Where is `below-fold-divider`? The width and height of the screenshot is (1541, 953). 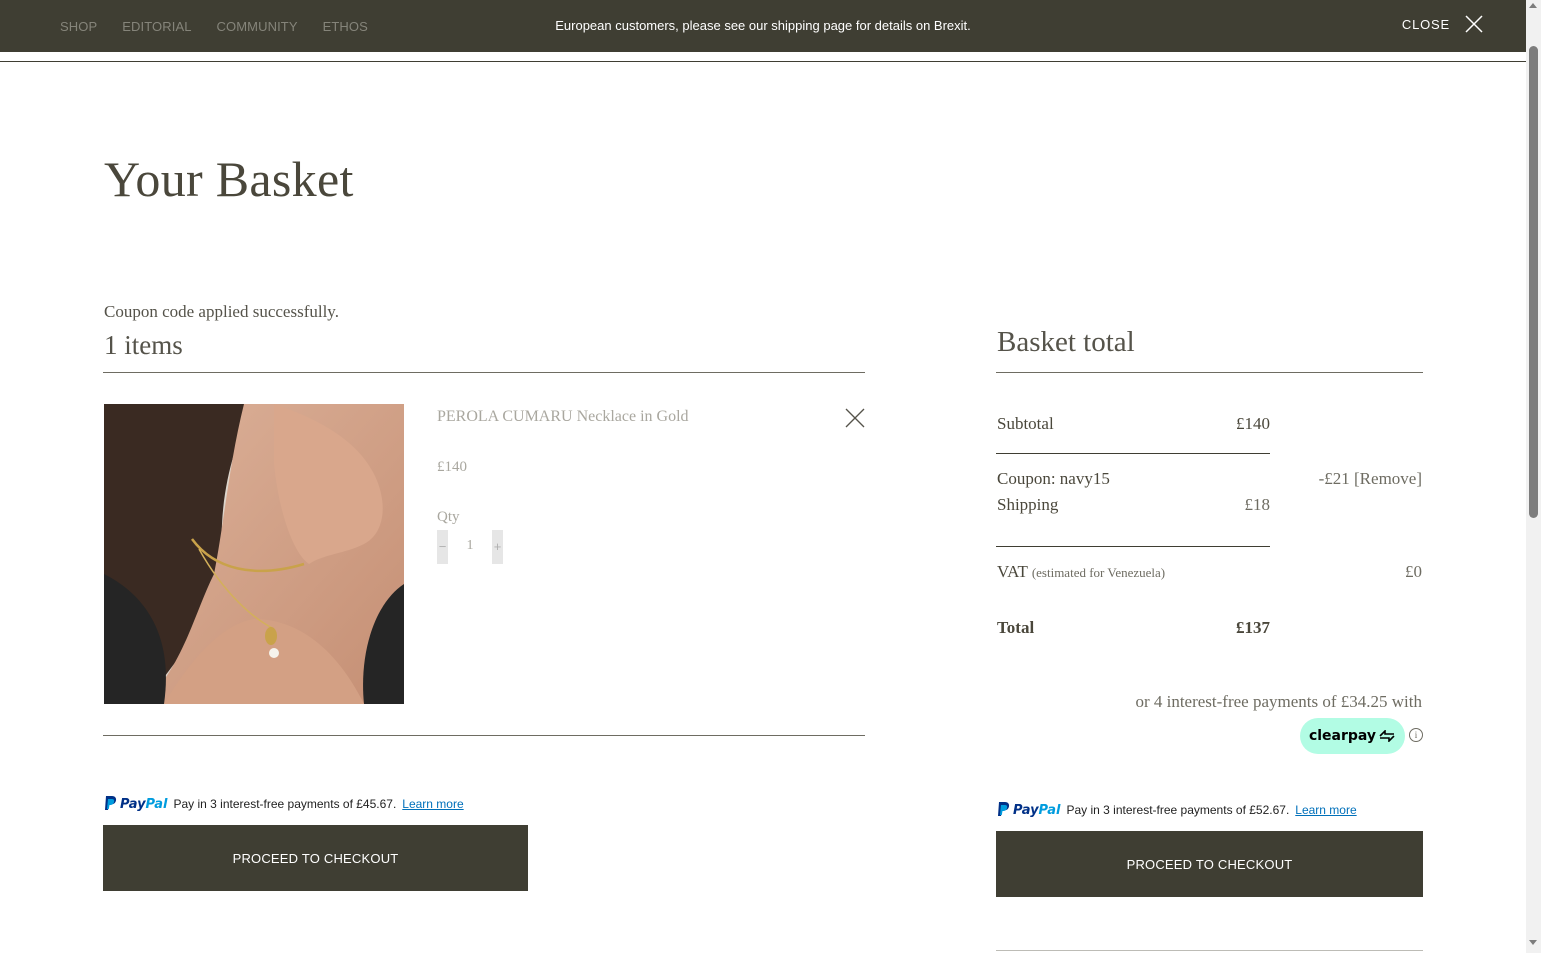 below-fold-divider is located at coordinates (1209, 950).